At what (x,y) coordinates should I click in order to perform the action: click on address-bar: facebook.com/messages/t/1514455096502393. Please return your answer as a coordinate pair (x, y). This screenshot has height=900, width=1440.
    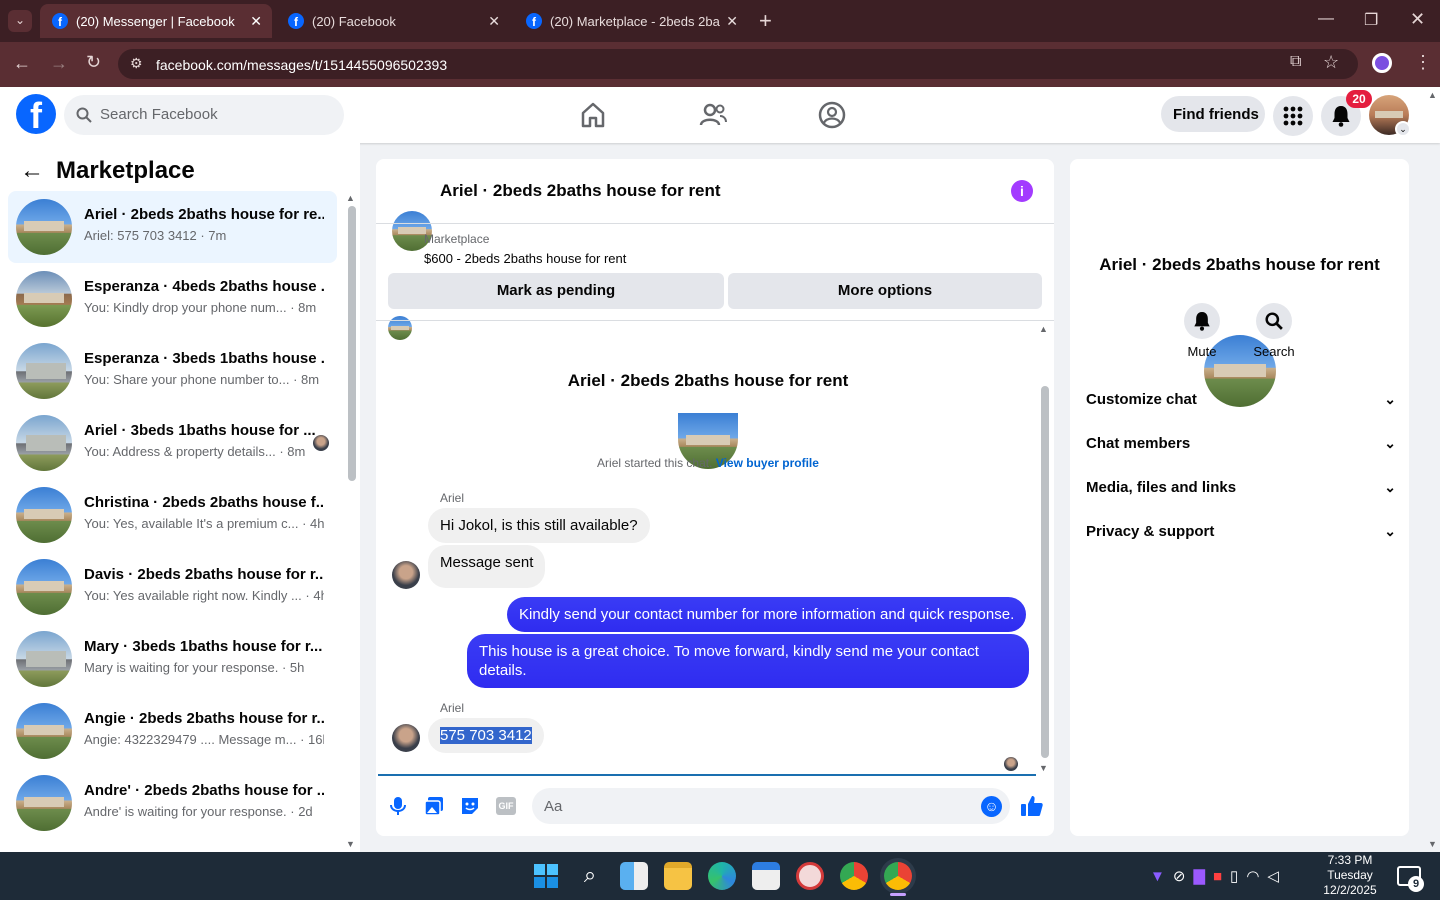
    Looking at the image, I should click on (738, 64).